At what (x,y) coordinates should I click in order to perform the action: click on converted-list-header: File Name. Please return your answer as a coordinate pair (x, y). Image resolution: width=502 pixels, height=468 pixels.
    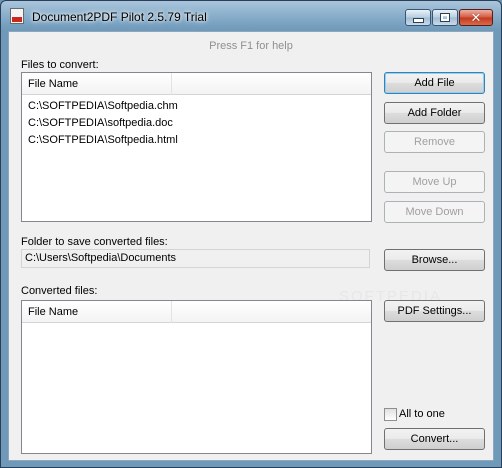
    Looking at the image, I should click on (196, 312).